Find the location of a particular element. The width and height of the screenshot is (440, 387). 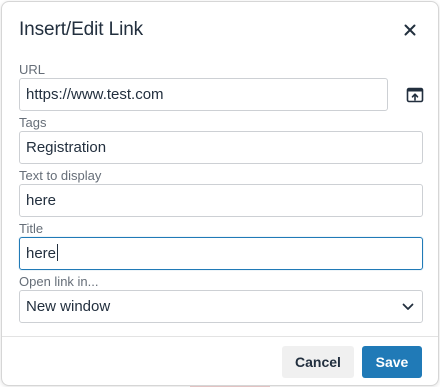

text-to-display-label: Text to display is located at coordinates (60, 175).